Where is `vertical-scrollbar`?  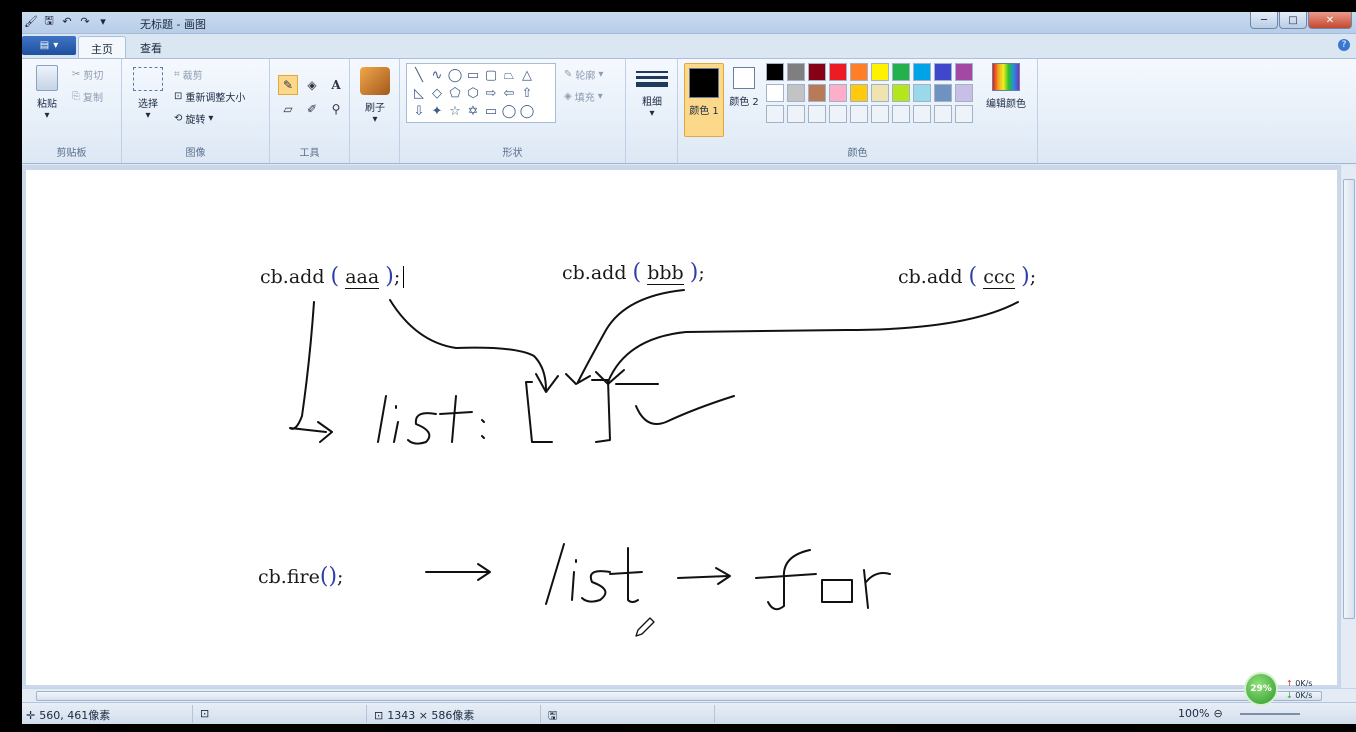
vertical-scrollbar is located at coordinates (1348, 426).